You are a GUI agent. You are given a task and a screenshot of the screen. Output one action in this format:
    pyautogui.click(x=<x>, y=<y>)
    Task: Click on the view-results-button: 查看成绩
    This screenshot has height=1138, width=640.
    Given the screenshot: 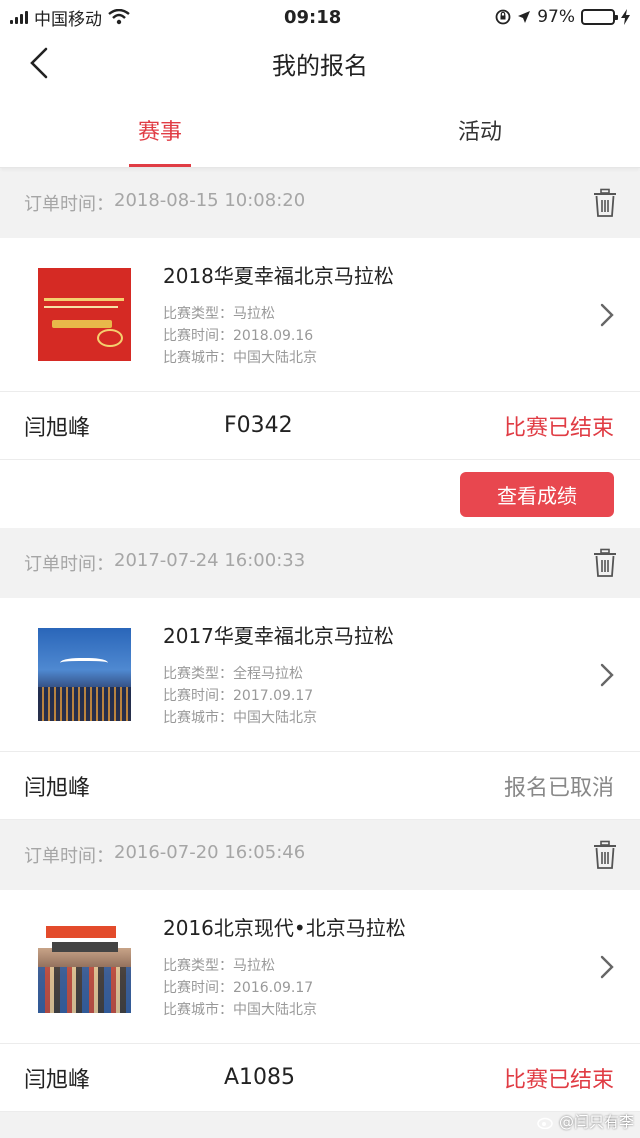 What is the action you would take?
    pyautogui.click(x=537, y=494)
    